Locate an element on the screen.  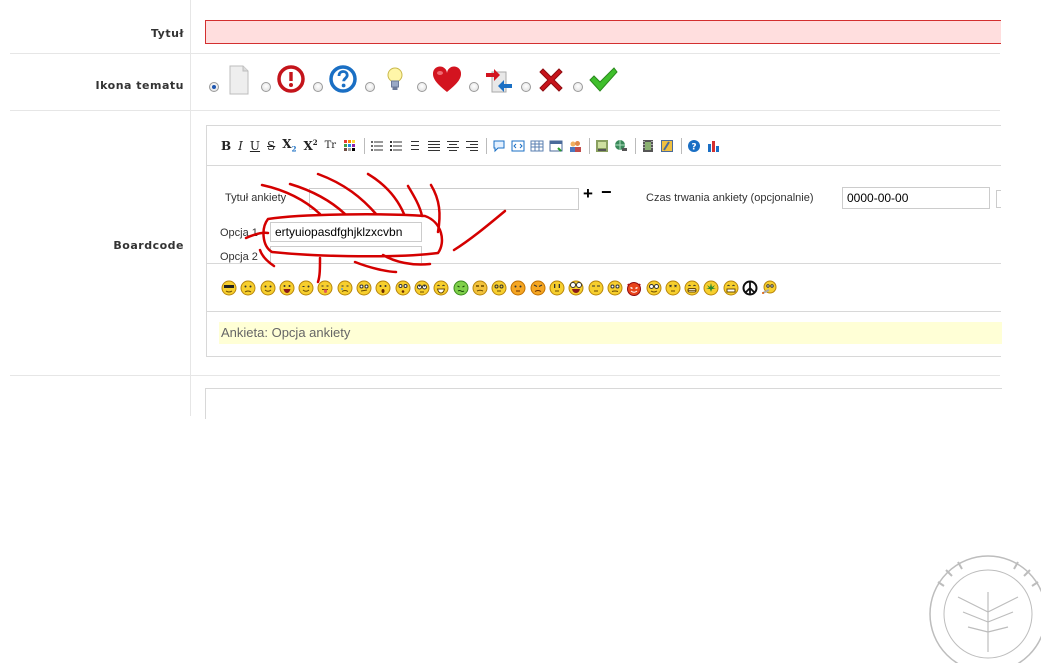
quote-icon is located at coordinates (499, 146).